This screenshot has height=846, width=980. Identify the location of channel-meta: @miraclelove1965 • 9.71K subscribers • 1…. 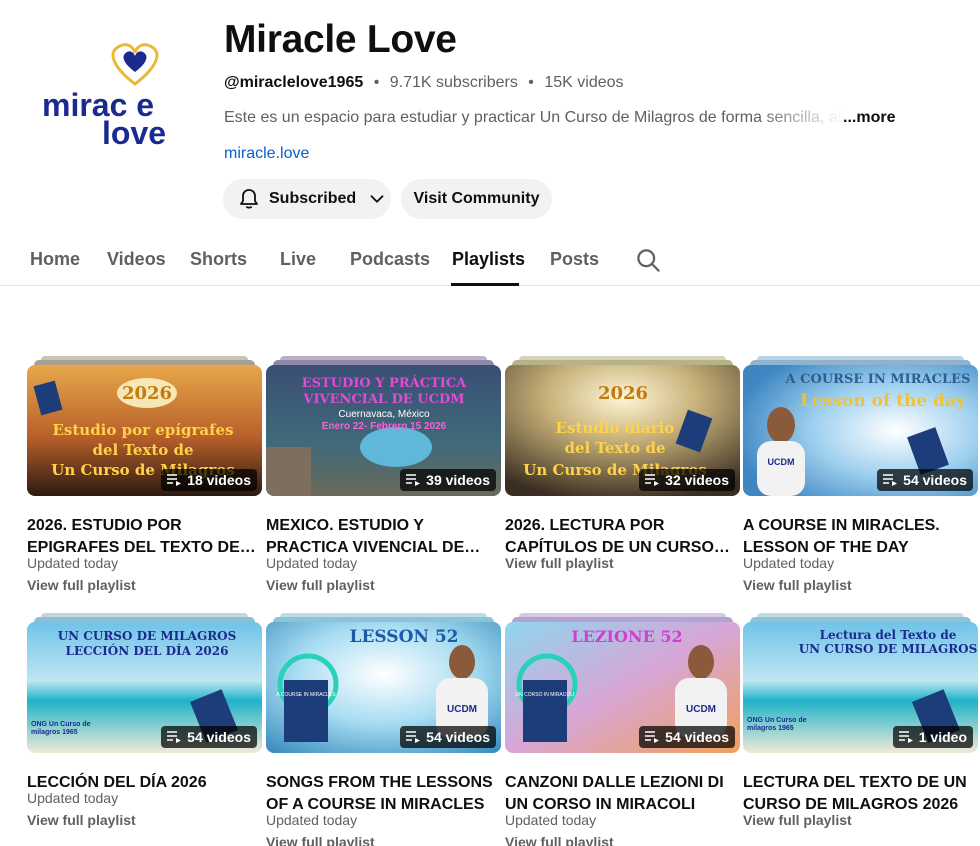
(424, 83).